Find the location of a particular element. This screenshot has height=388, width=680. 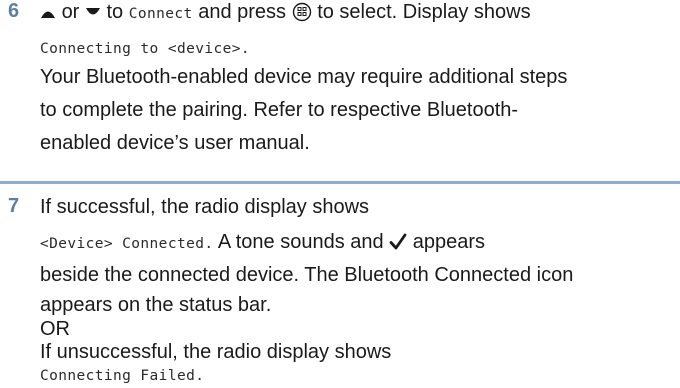

step-7-line-4: appears on the status bar. is located at coordinates (156, 305).